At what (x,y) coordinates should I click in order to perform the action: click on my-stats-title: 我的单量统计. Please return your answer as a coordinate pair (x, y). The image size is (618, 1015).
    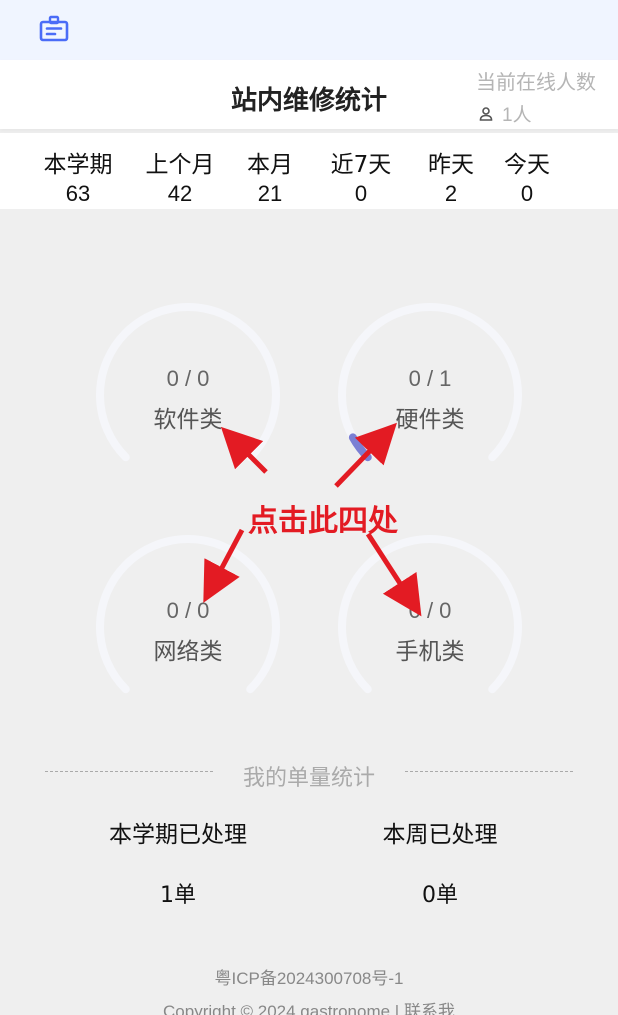
    Looking at the image, I should click on (308, 778).